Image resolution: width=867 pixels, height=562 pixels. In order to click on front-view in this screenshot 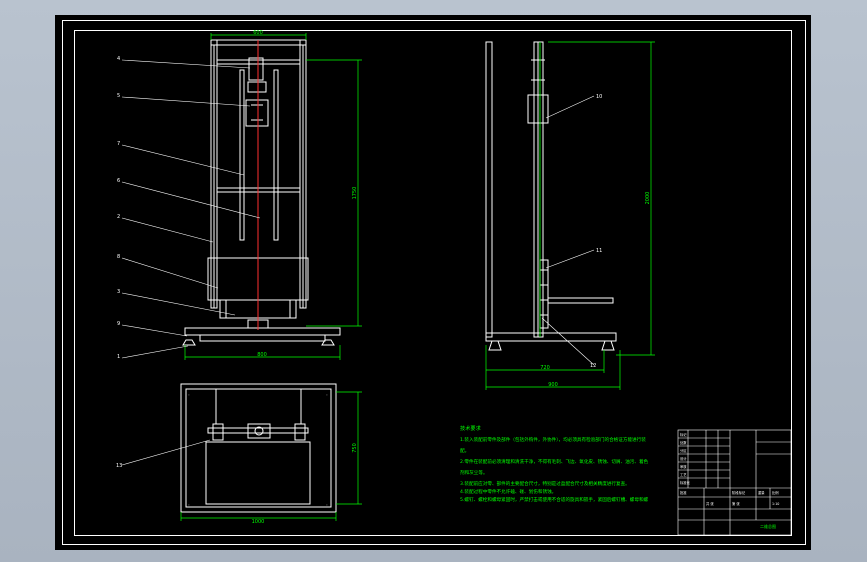, I will do `click(261, 192)`.